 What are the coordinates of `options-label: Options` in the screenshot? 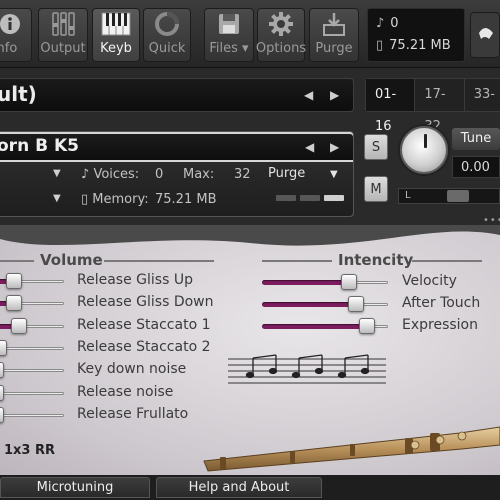 It's located at (281, 48).